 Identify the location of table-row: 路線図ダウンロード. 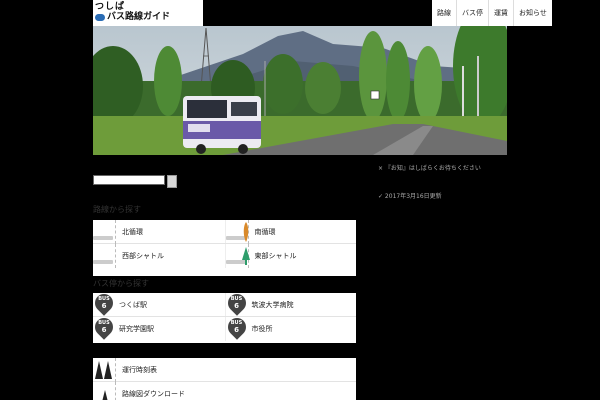
(224, 391).